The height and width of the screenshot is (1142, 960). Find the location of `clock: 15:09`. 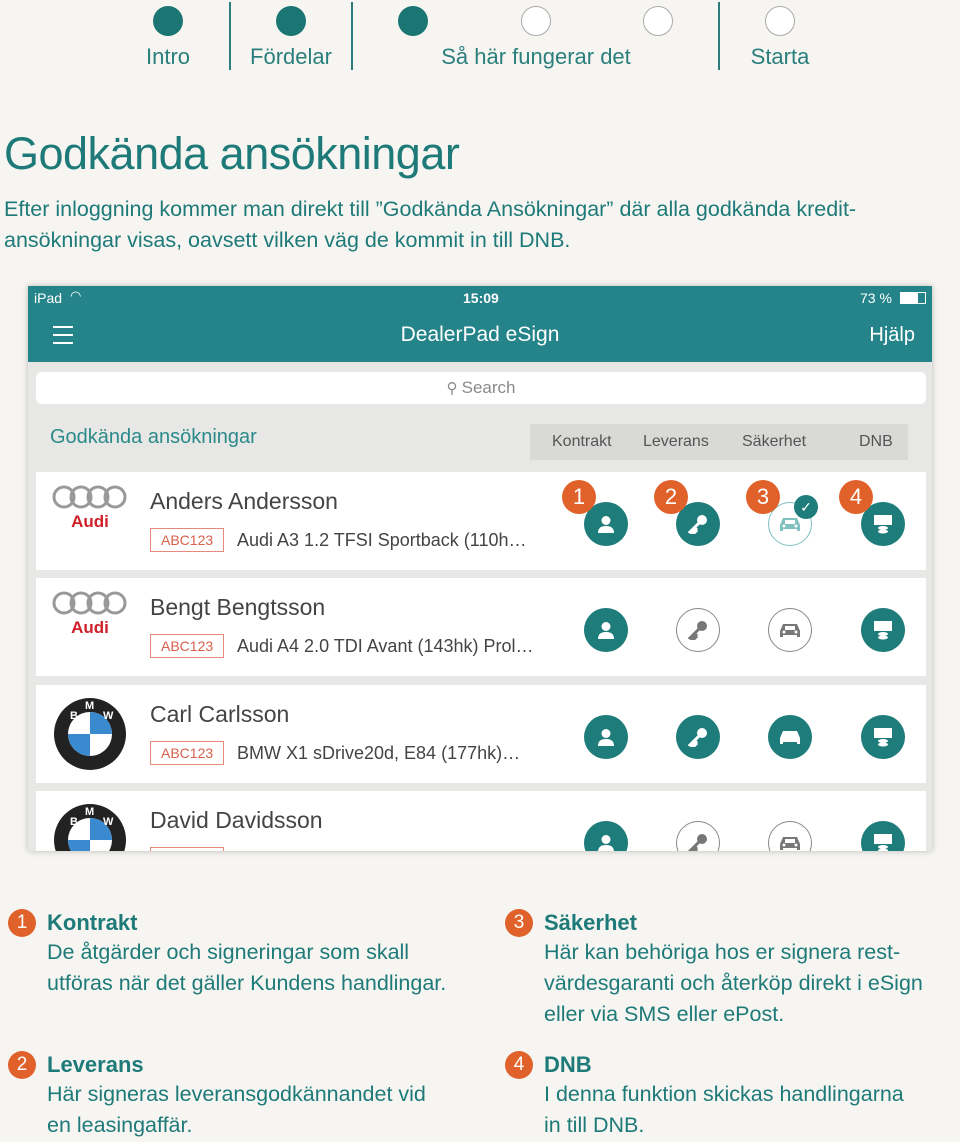

clock: 15:09 is located at coordinates (481, 298).